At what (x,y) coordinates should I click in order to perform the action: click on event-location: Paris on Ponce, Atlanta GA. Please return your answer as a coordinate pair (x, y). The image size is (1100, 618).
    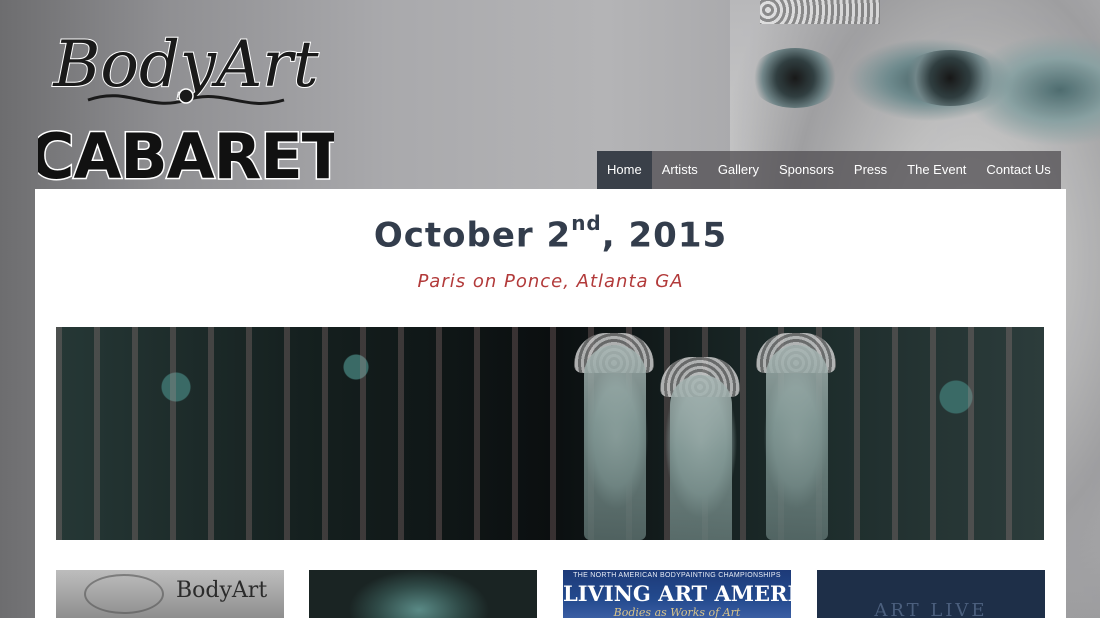
    Looking at the image, I should click on (550, 281).